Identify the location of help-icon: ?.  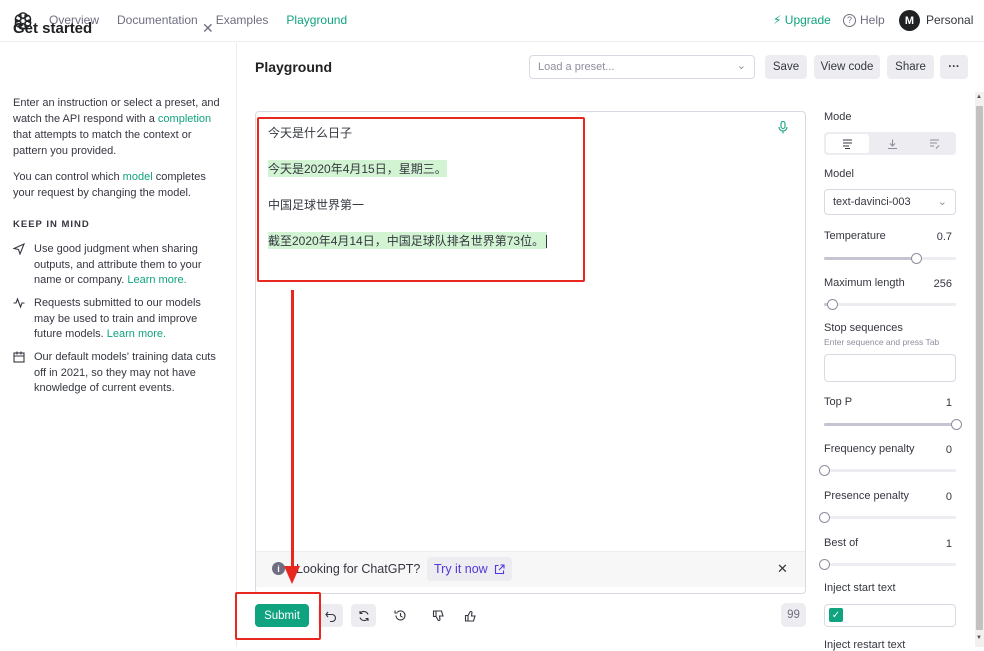
(849, 20).